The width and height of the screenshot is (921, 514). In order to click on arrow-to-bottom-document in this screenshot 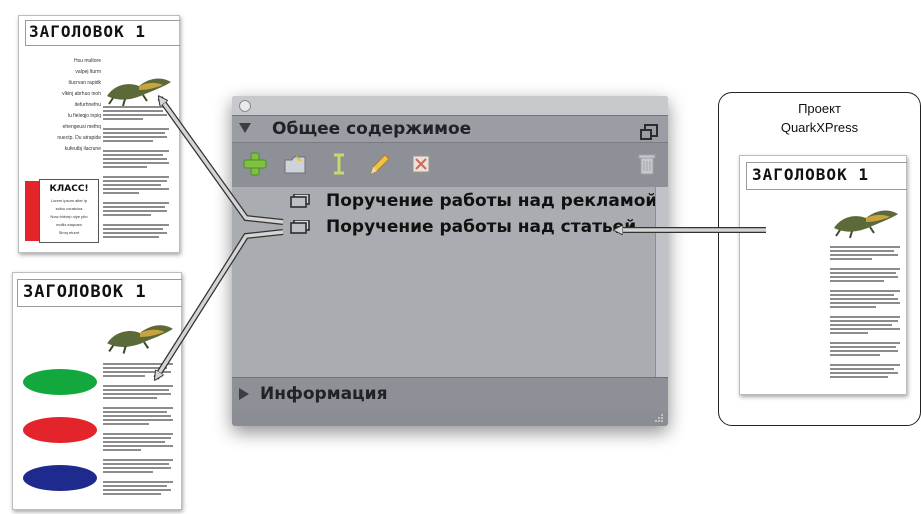, I will do `click(218, 303)`.